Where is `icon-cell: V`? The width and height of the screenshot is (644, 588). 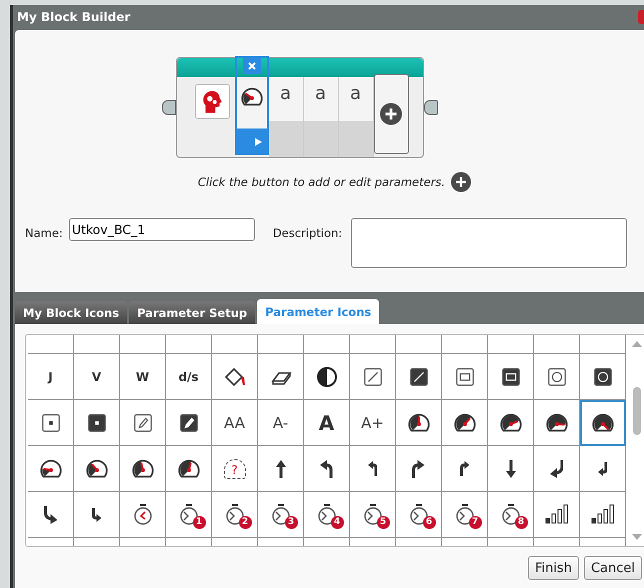 icon-cell: V is located at coordinates (97, 377).